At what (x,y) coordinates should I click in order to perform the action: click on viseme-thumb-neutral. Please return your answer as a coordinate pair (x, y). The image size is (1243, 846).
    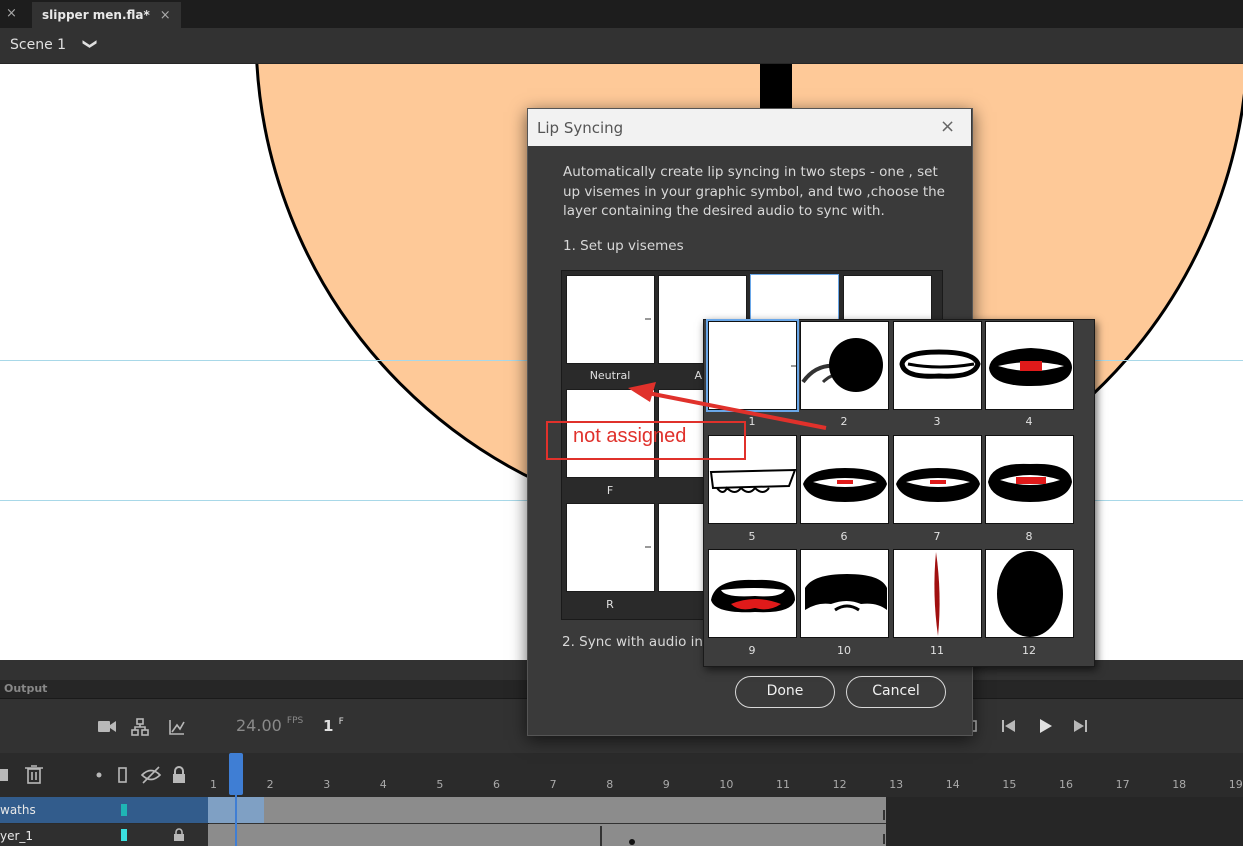
    Looking at the image, I should click on (610, 319).